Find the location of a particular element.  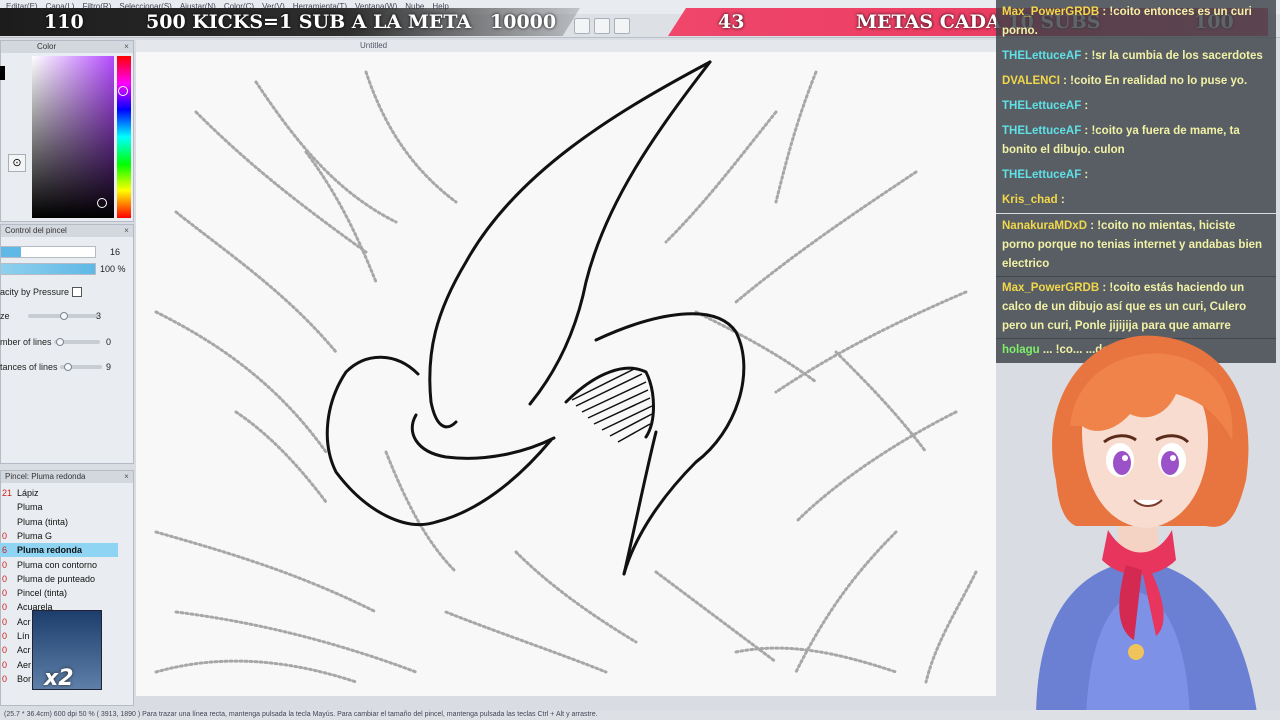

chat-username: NanakuraMDxD is located at coordinates (1046, 226).